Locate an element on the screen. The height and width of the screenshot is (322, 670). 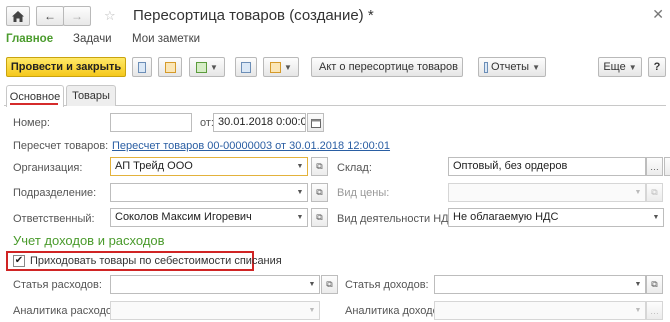
expense-item-label: Статья расходов: is located at coordinates (57, 285).